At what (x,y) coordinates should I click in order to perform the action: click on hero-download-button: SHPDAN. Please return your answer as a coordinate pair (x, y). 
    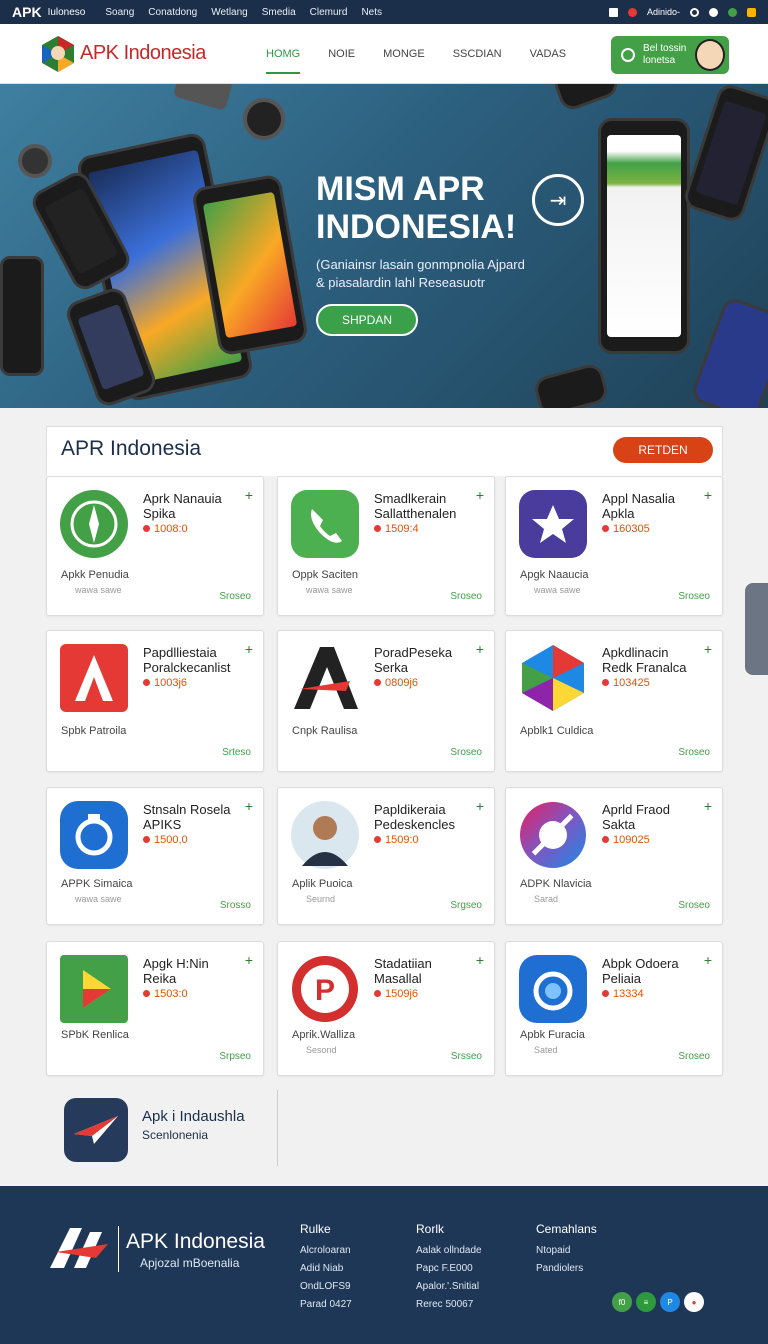
    Looking at the image, I should click on (367, 320).